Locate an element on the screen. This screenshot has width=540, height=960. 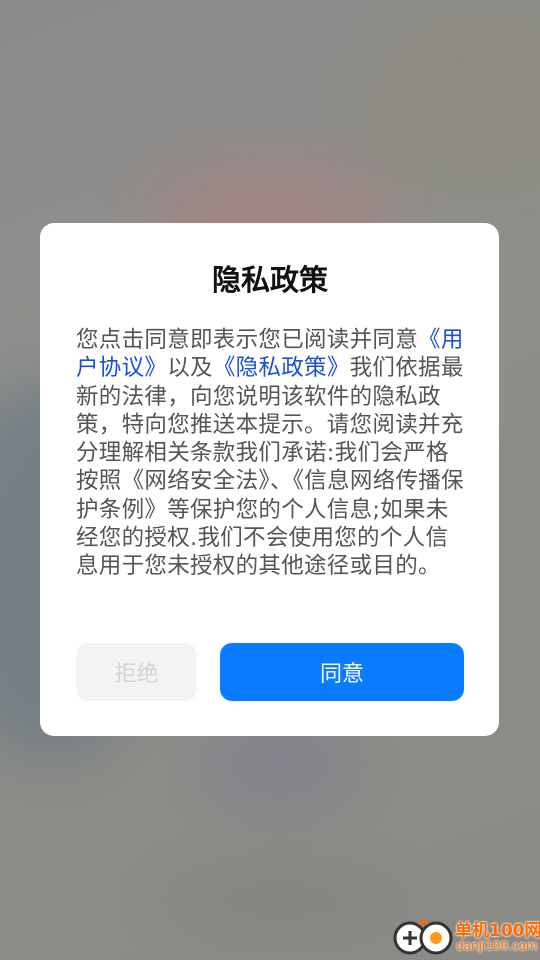
dialog-title: 隐私政策 is located at coordinates (269, 280).